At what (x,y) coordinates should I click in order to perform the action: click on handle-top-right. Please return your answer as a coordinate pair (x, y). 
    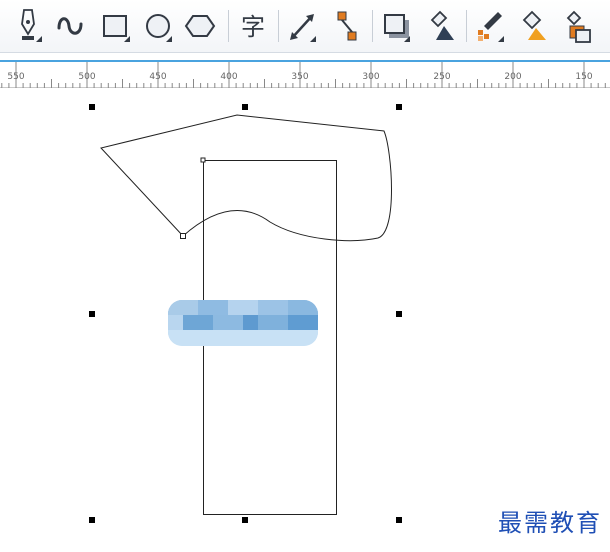
    Looking at the image, I should click on (399, 107).